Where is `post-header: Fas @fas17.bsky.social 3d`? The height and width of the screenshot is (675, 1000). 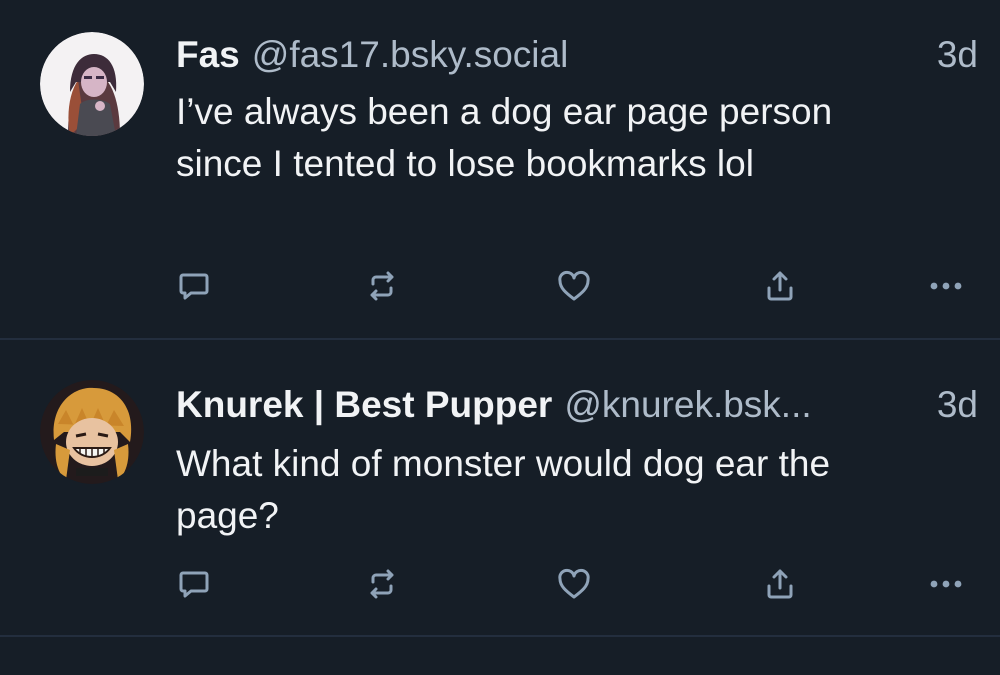 post-header: Fas @fas17.bsky.social 3d is located at coordinates (577, 55).